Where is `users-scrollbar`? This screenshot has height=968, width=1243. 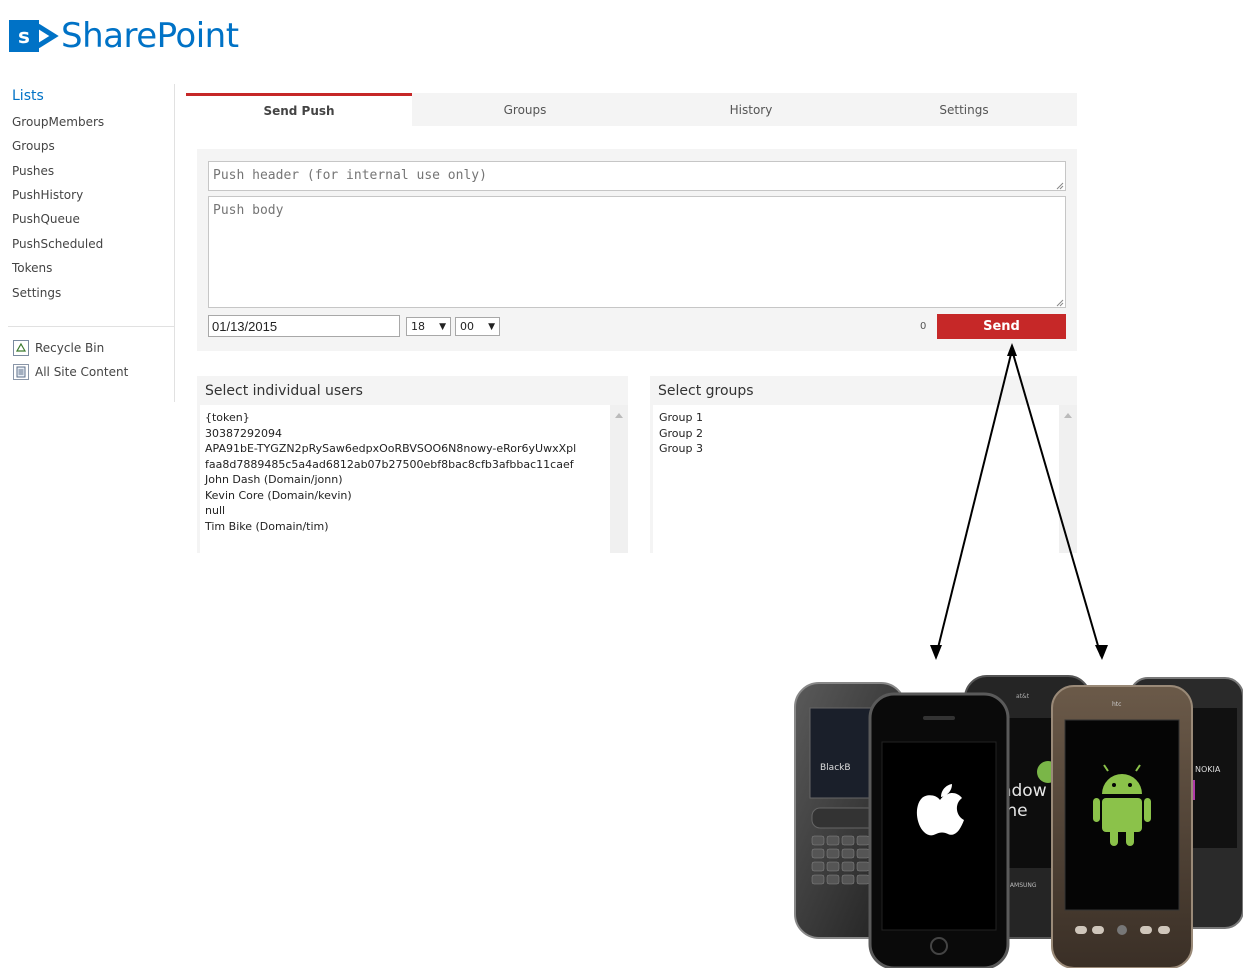
users-scrollbar is located at coordinates (619, 479).